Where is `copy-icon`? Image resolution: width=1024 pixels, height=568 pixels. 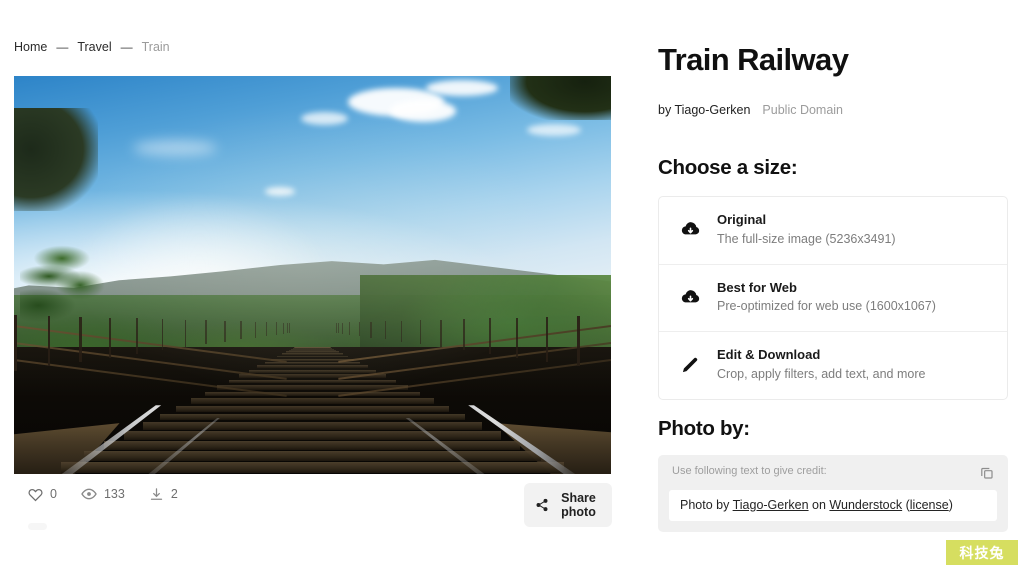 copy-icon is located at coordinates (987, 473).